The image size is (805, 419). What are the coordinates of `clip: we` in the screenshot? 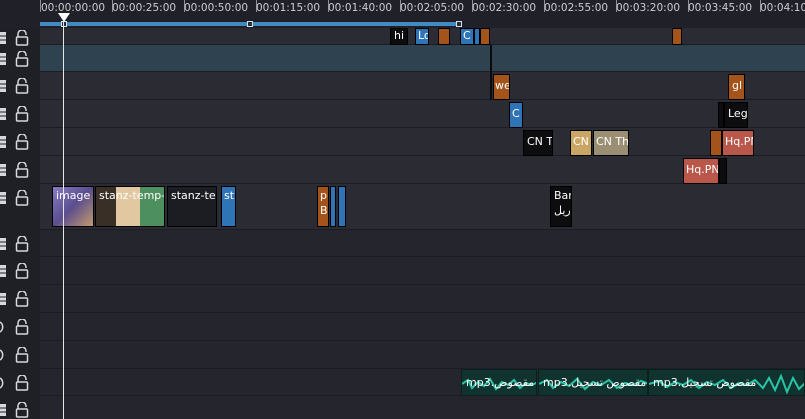 It's located at (501, 87).